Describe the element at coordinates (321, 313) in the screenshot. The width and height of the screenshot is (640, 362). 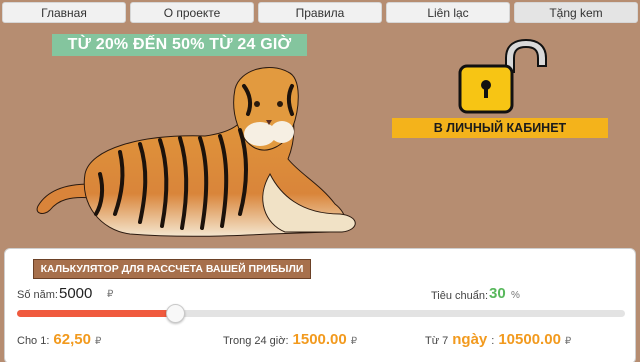
I see `amount-slider` at that location.